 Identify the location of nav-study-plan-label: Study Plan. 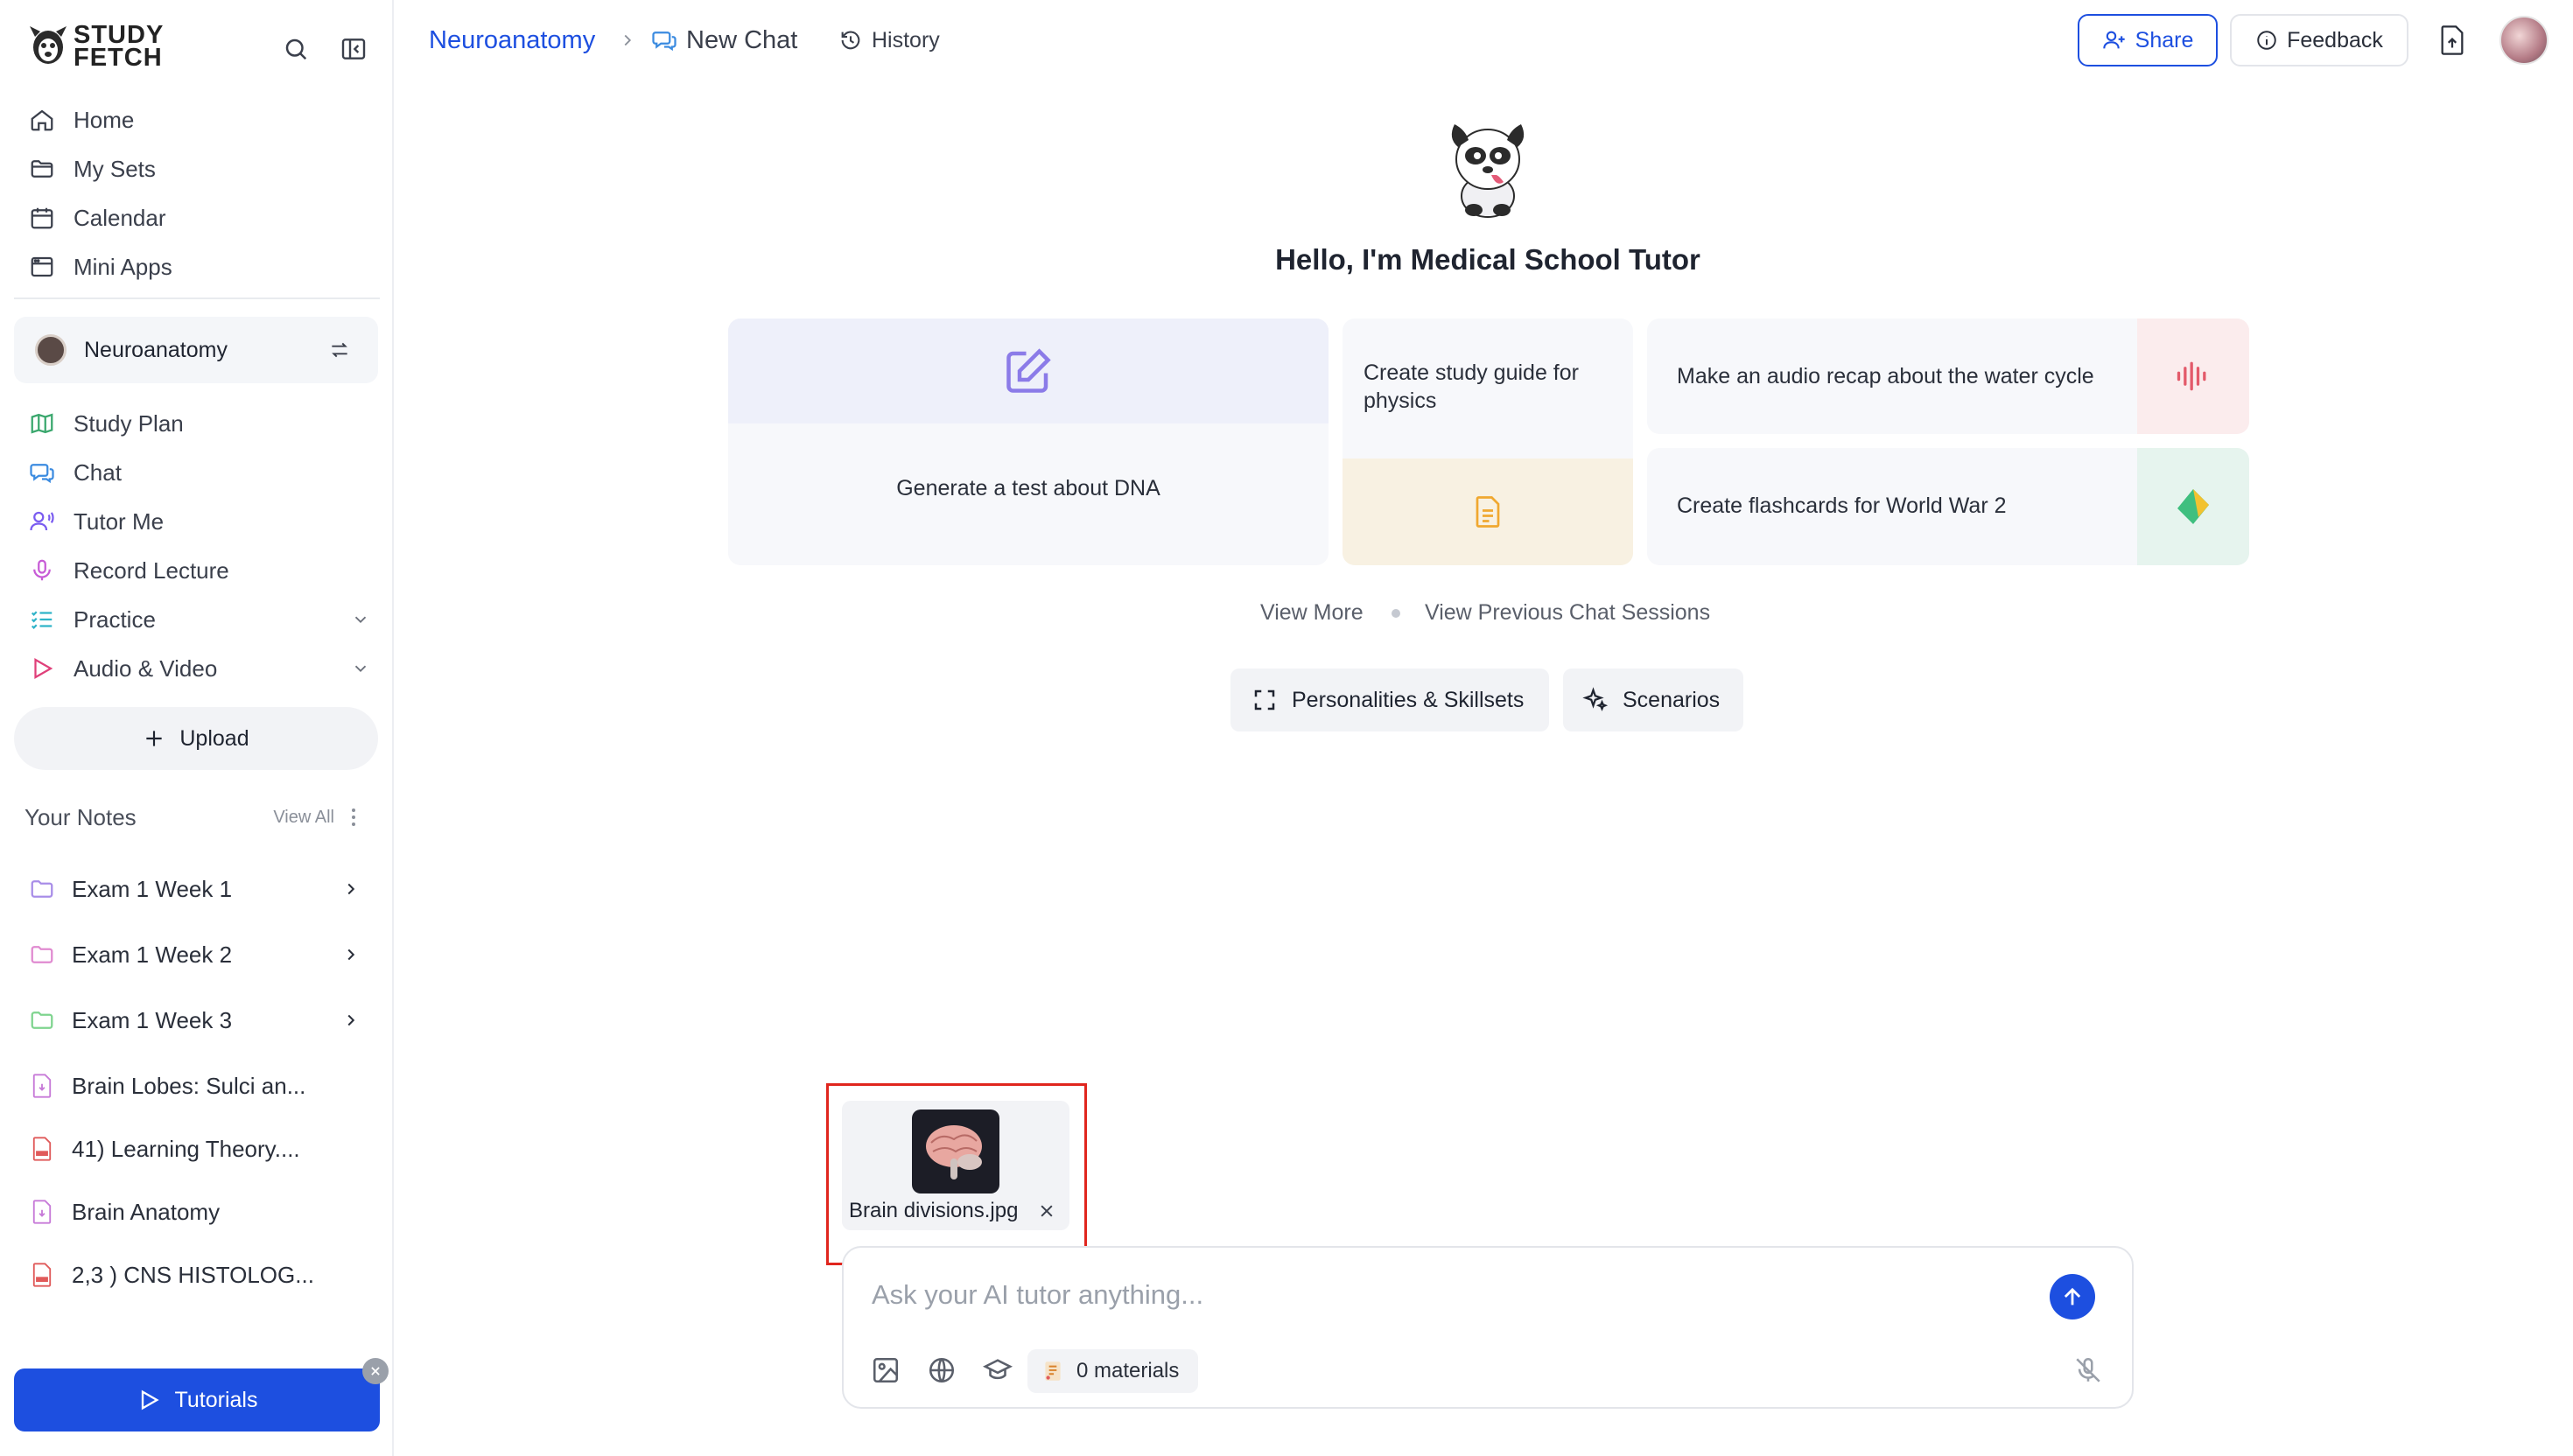
(129, 423).